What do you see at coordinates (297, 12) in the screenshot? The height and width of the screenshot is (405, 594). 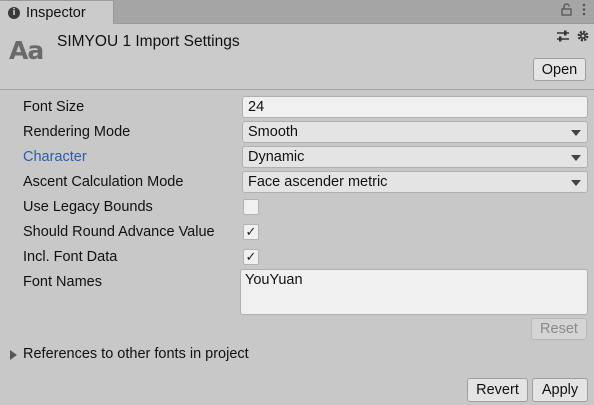 I see `tab-strip: i Inspector` at bounding box center [297, 12].